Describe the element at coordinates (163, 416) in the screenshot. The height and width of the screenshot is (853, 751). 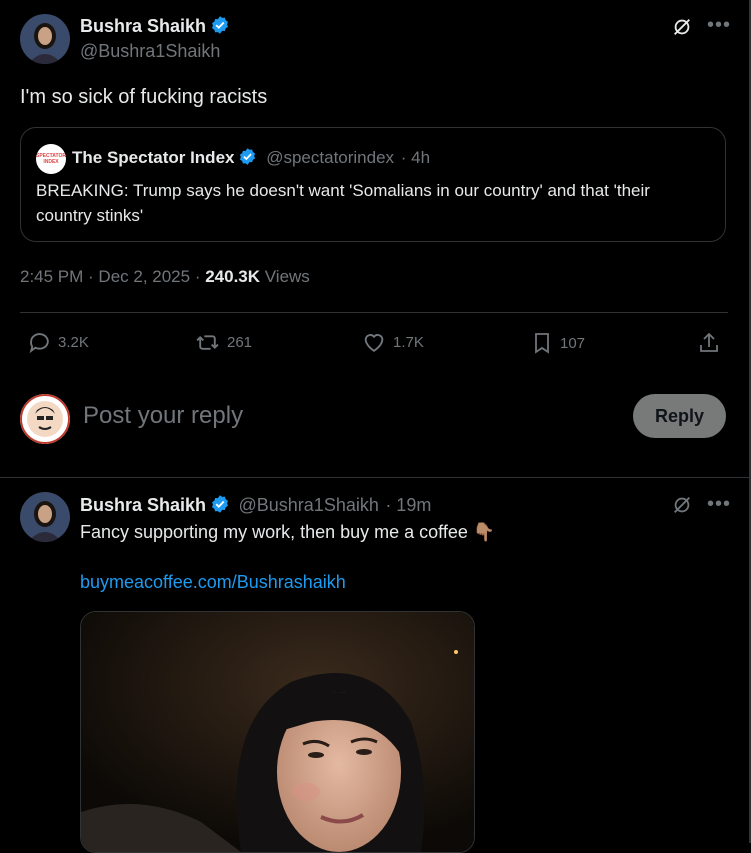
I see `reply-input: Post your reply` at that location.